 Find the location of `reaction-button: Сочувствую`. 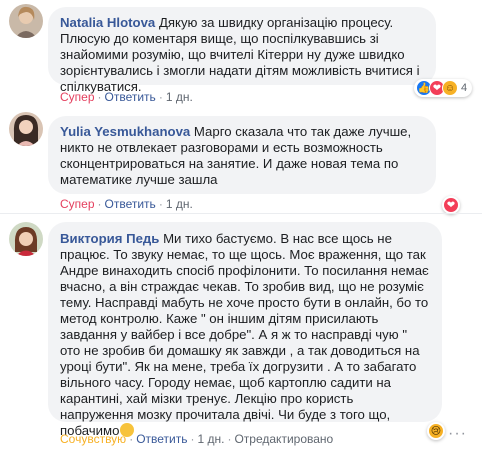

reaction-button: Сочувствую is located at coordinates (93, 439).